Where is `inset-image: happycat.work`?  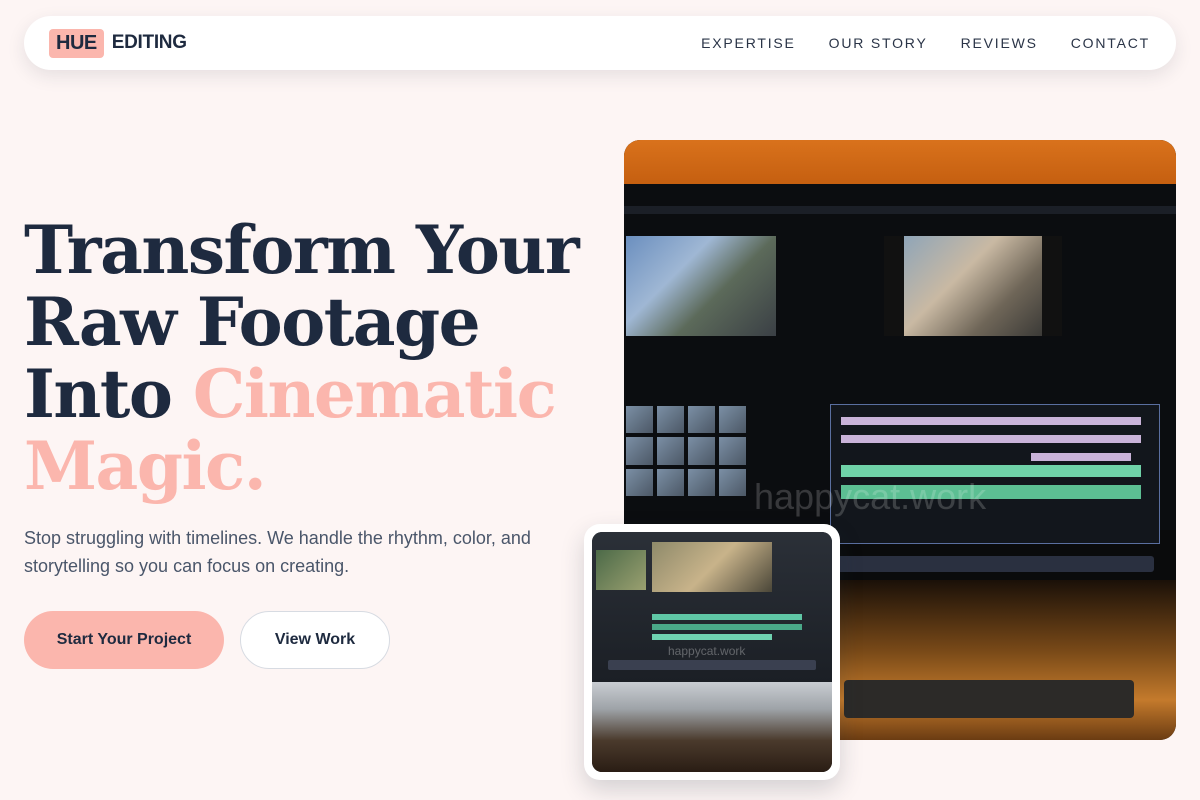
inset-image: happycat.work is located at coordinates (712, 652).